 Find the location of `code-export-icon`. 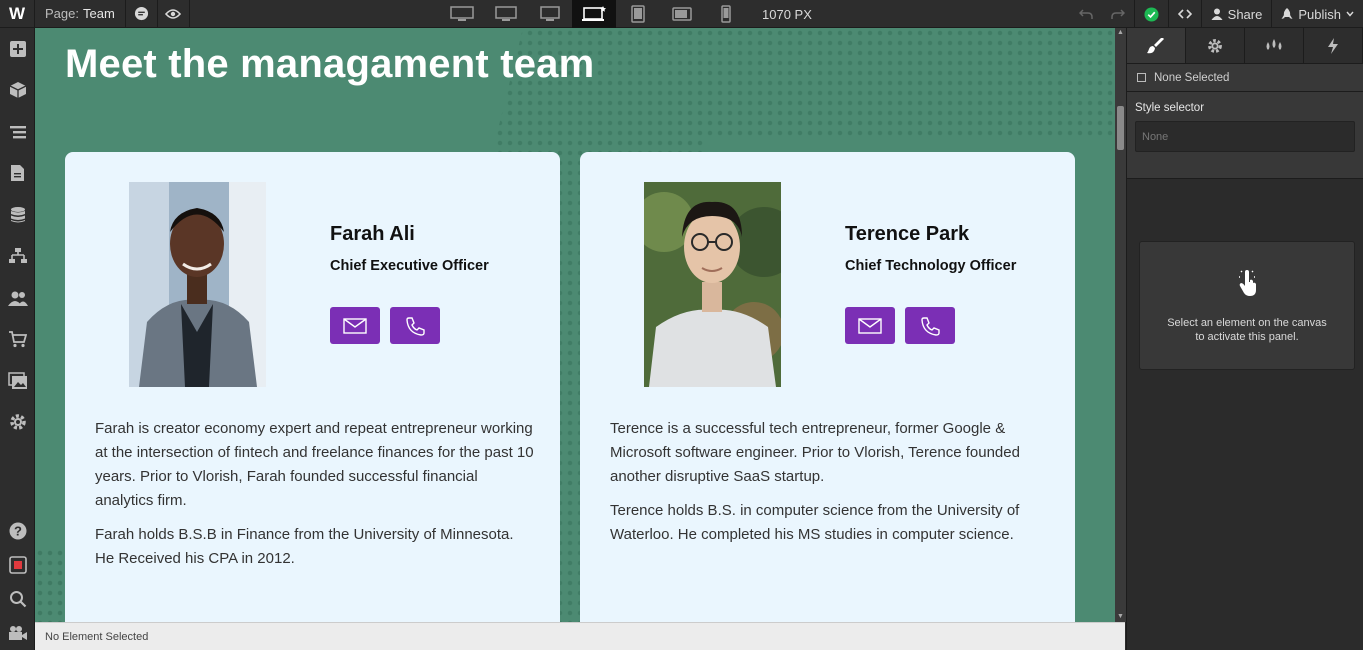

code-export-icon is located at coordinates (1184, 14).